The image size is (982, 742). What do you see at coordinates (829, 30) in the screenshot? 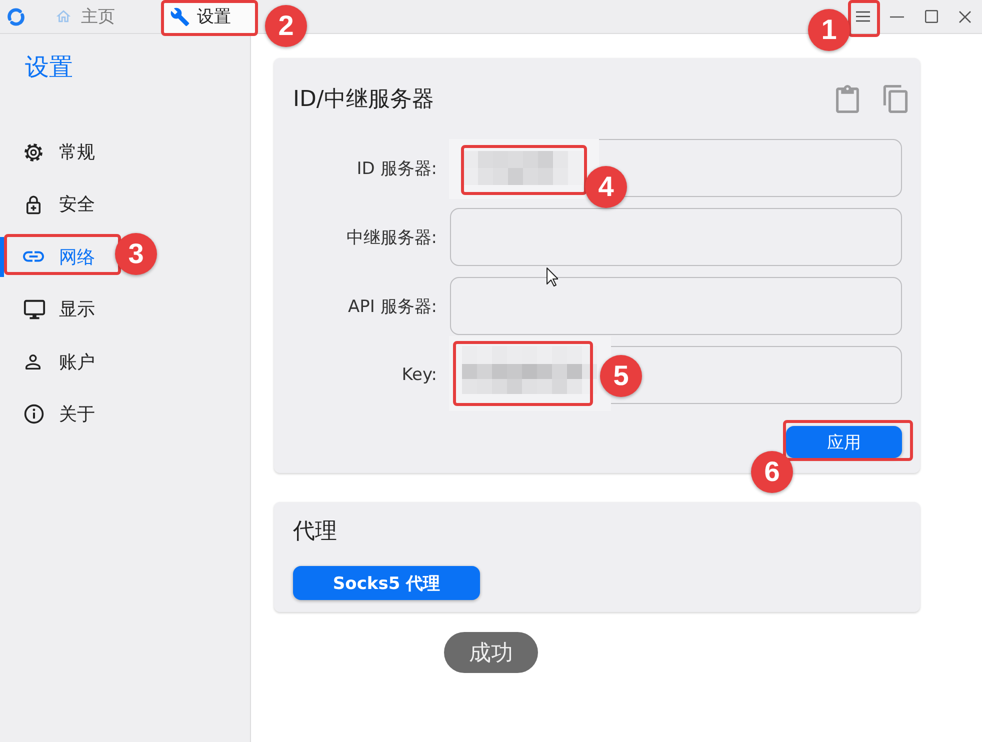
I see `step-number-badge: 1` at bounding box center [829, 30].